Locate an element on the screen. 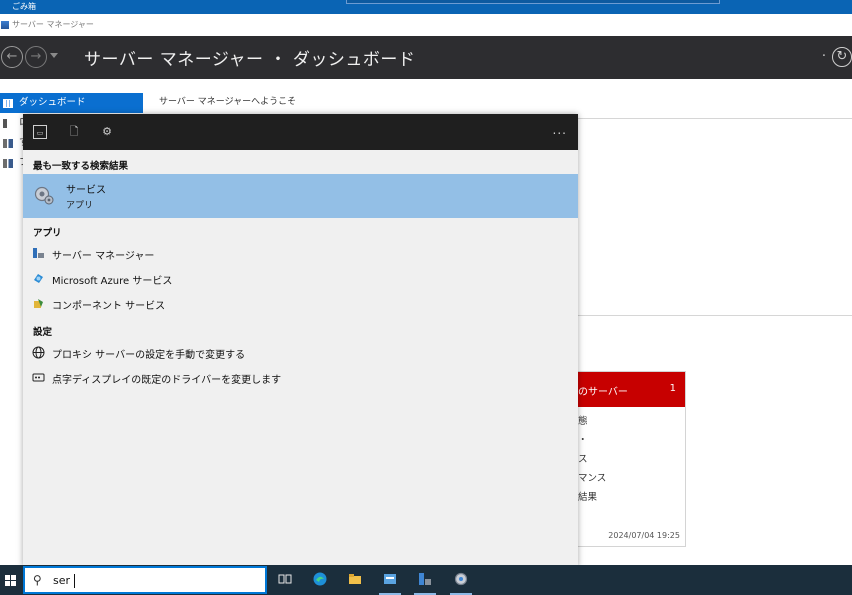 The width and height of the screenshot is (852, 595). task-view-button is located at coordinates (285, 580).